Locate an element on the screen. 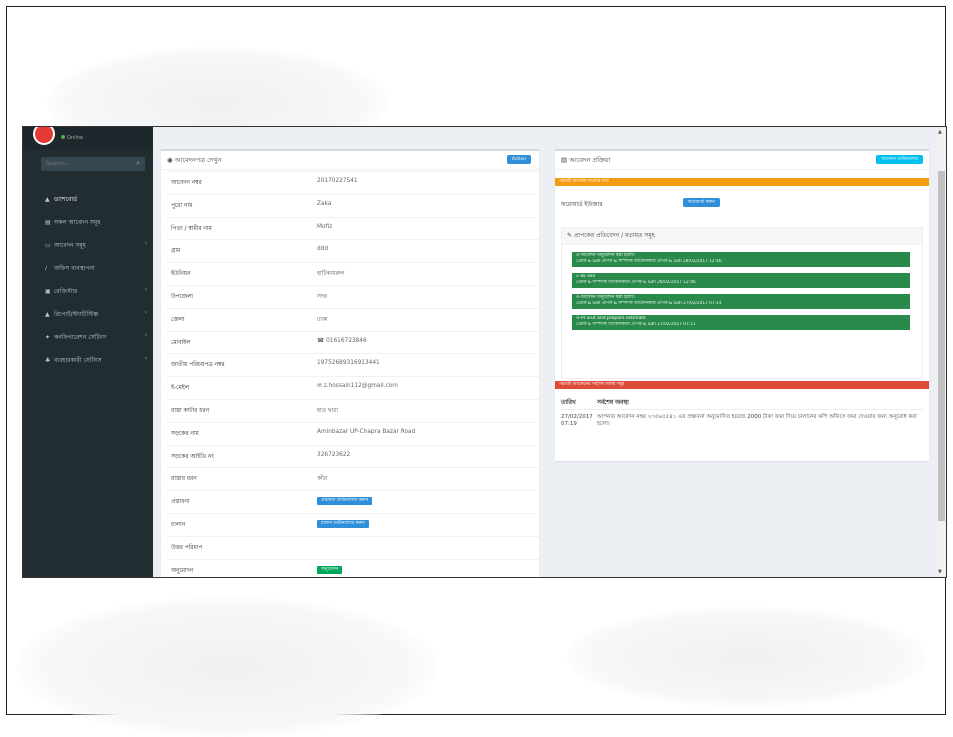 The image size is (953, 737). detail-label: ই-মেইল is located at coordinates (180, 388).